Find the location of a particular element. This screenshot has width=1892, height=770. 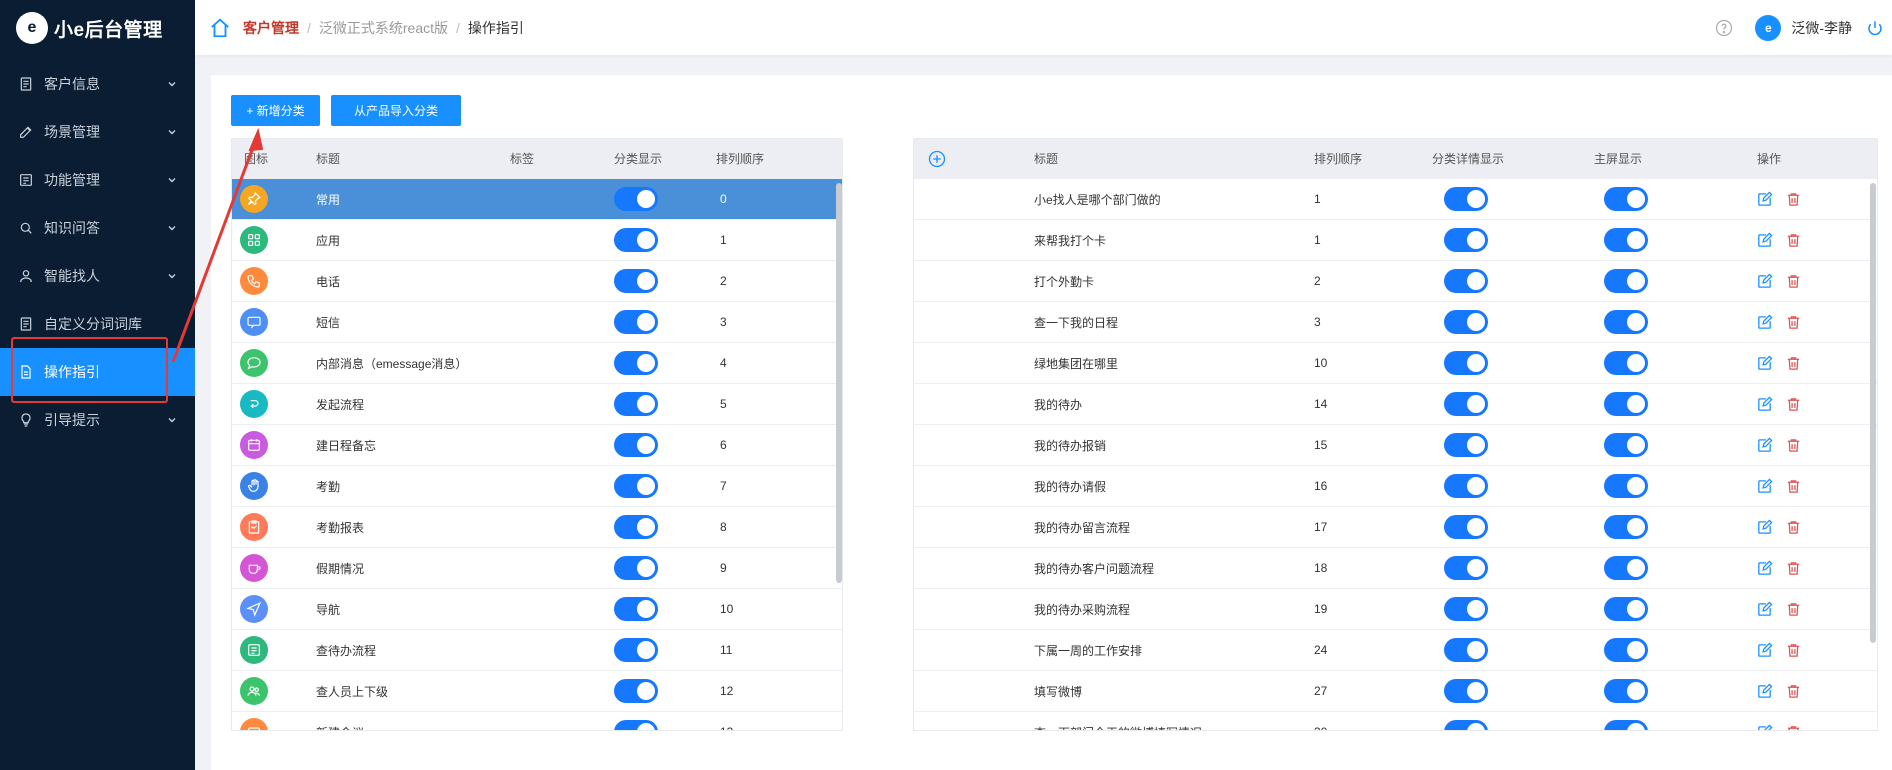

sidebar-item-4: 智能找人 is located at coordinates (97, 276).